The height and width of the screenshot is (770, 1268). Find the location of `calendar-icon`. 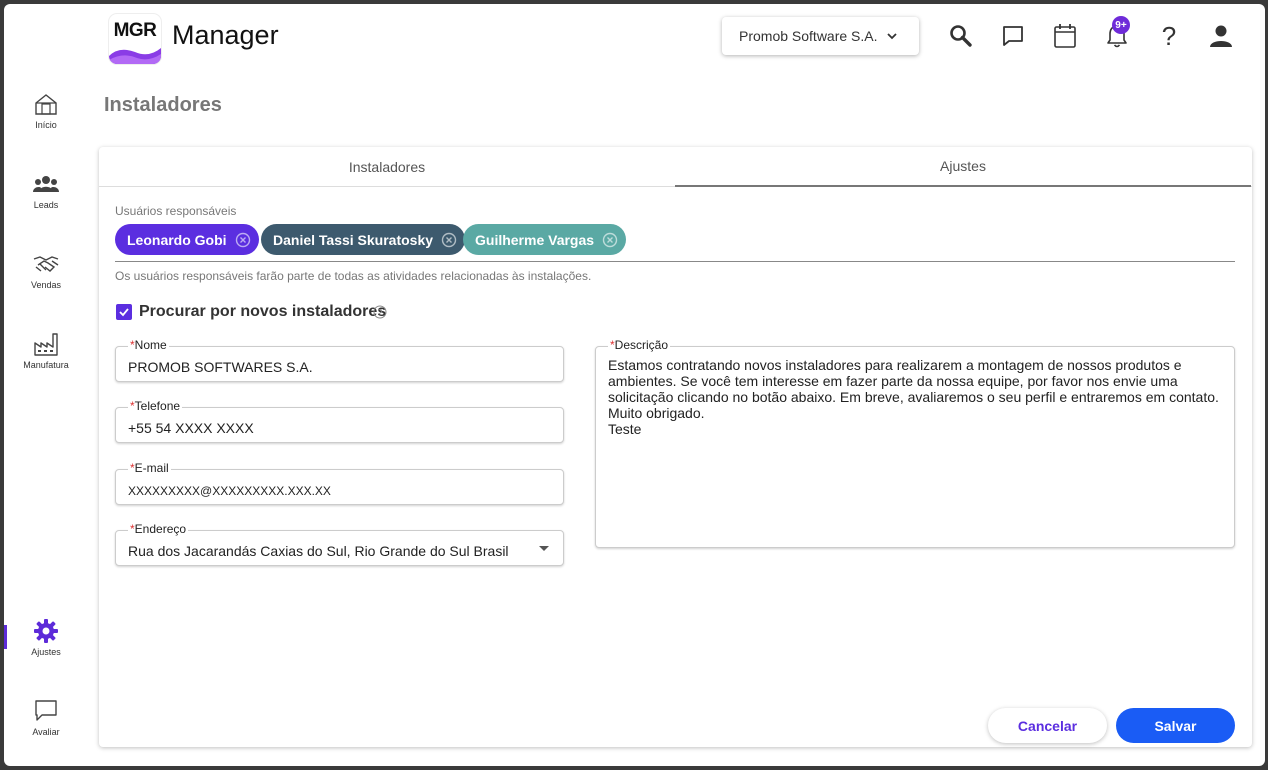

calendar-icon is located at coordinates (1065, 36).